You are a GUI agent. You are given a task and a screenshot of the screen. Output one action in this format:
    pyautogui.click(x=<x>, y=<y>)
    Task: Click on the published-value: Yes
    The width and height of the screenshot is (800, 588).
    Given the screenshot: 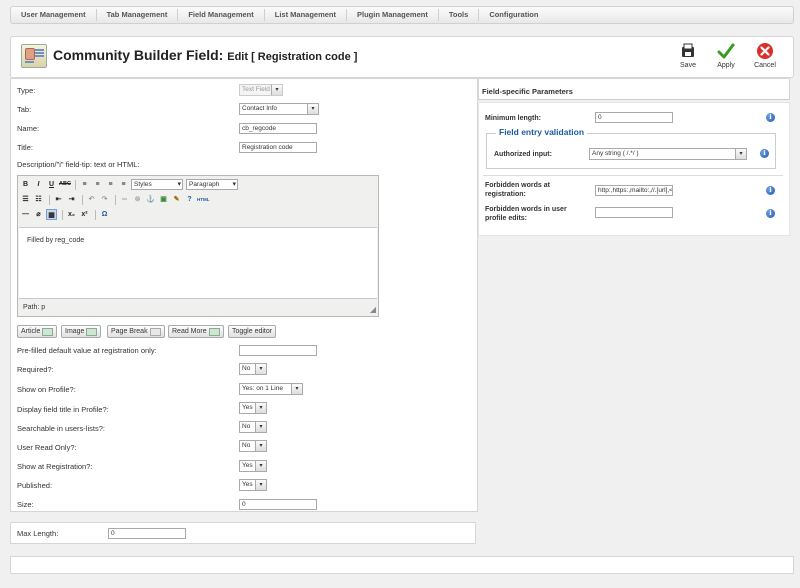 What is the action you would take?
    pyautogui.click(x=247, y=484)
    